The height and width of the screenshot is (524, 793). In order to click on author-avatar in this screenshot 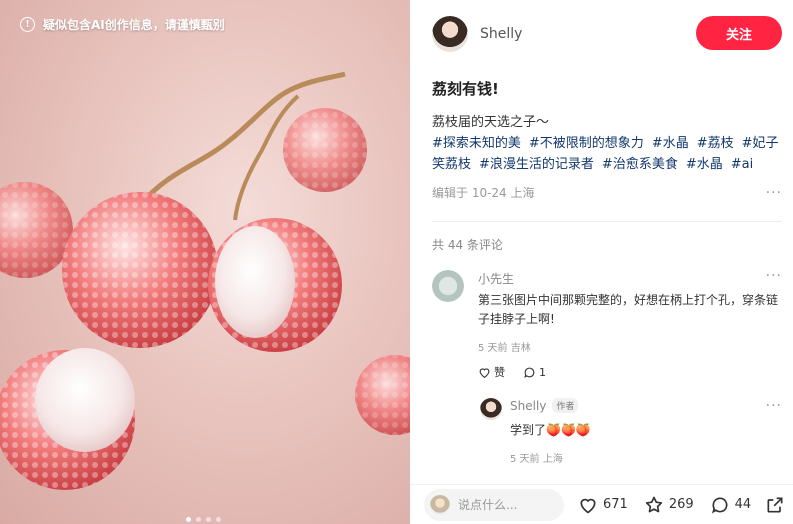, I will do `click(450, 34)`.